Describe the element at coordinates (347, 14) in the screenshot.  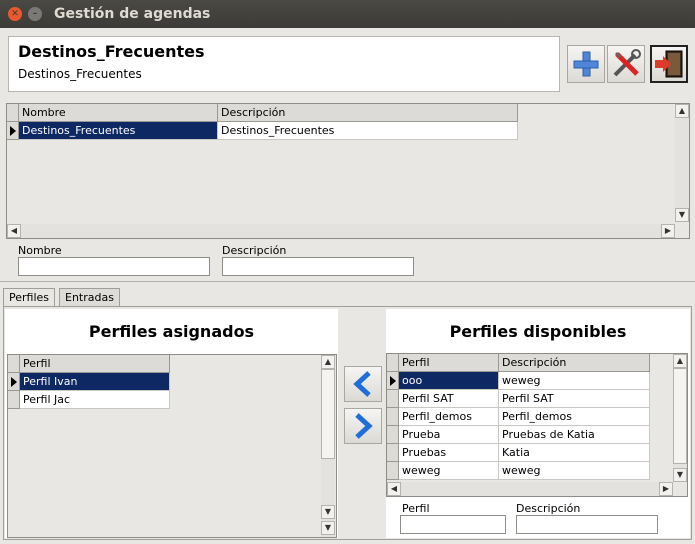
I see `window-titlebar: ✕ – Gestión de agendas` at that location.